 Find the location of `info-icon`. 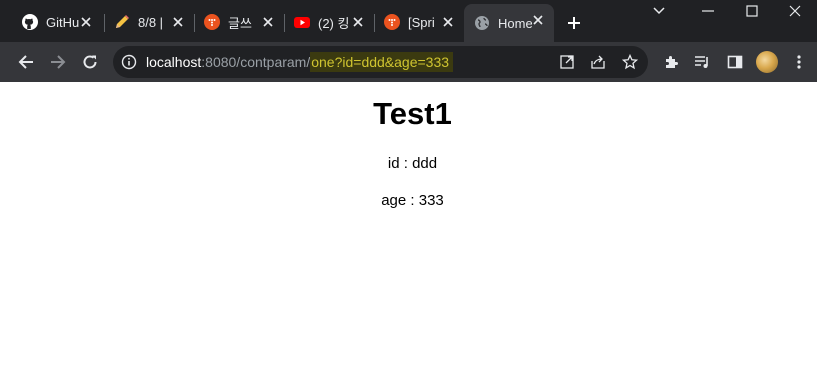

info-icon is located at coordinates (129, 62).